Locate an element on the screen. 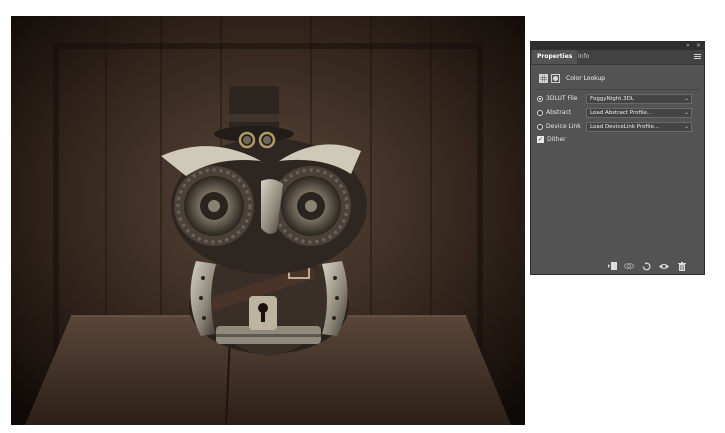 This screenshot has width=725, height=433. option-3dlut-file: 3DLUT File is located at coordinates (557, 98).